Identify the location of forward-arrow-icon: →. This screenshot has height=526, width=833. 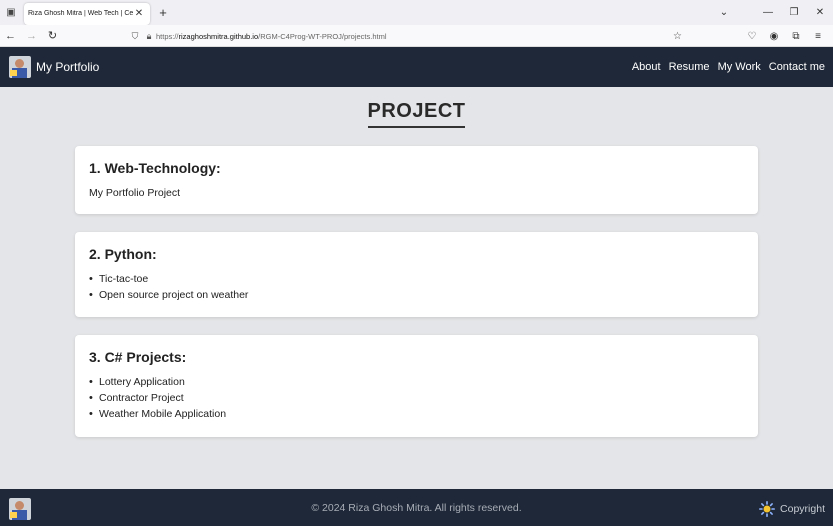
(31, 36).